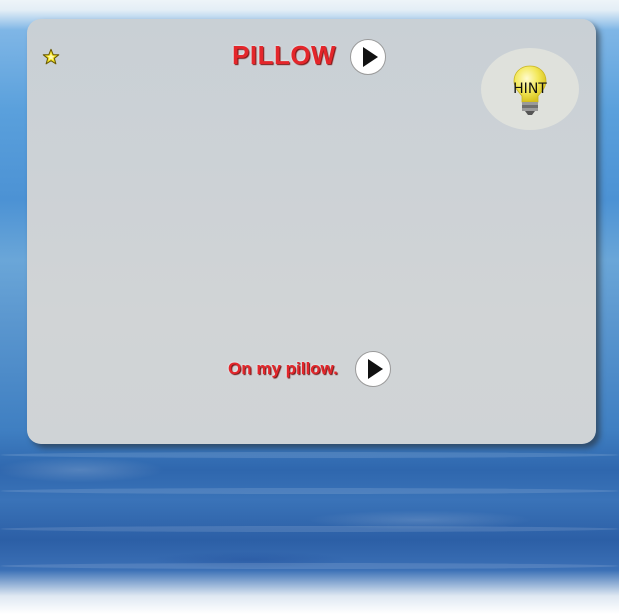 The width and height of the screenshot is (619, 614). Describe the element at coordinates (284, 55) in the screenshot. I see `word-title: PILLOW` at that location.